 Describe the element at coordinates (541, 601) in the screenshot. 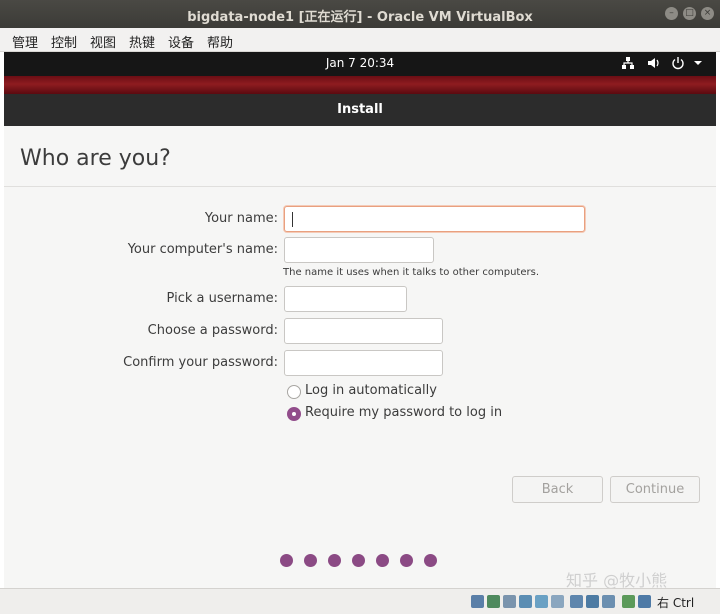

I see `usb-icon` at that location.